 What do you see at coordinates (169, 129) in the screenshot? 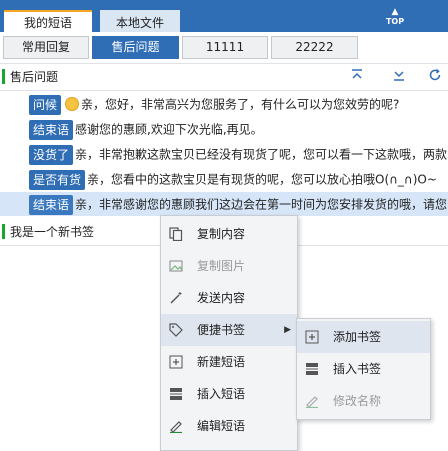
I see `phrase-text: 感谢您的惠顾,欢迎下次光临,再见。` at bounding box center [169, 129].